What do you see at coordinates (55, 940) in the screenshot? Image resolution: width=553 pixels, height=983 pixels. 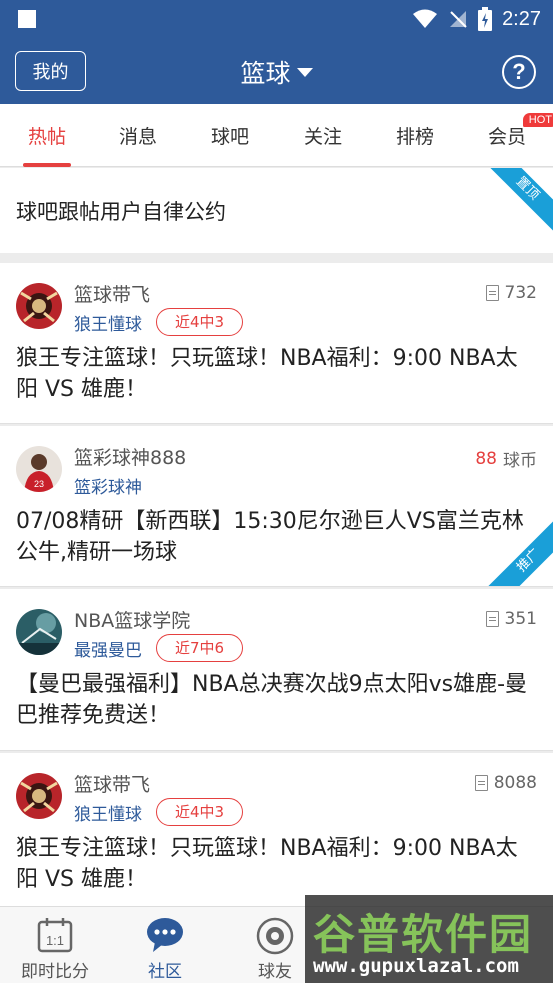 I see `svg-text: 1:1` at bounding box center [55, 940].